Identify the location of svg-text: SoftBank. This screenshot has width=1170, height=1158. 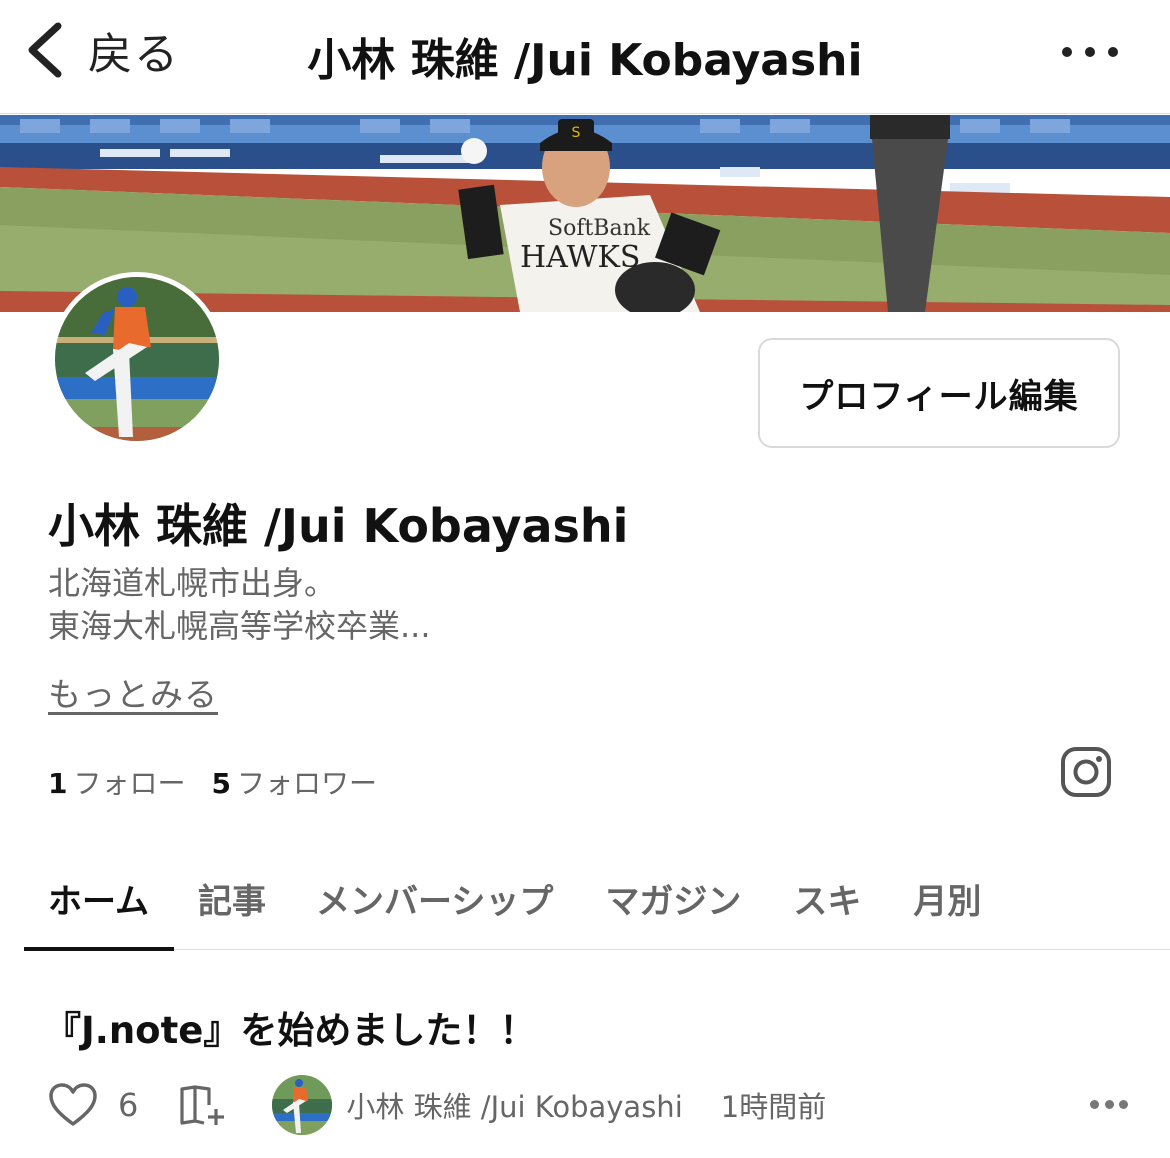
(599, 228).